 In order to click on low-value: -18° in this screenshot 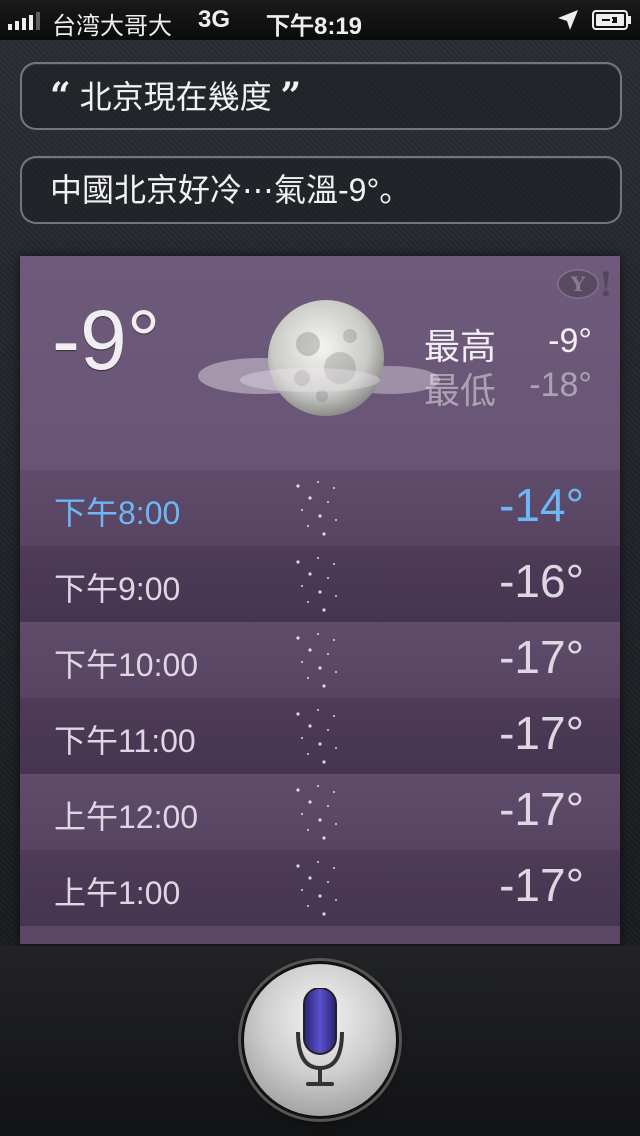, I will do `click(560, 385)`.